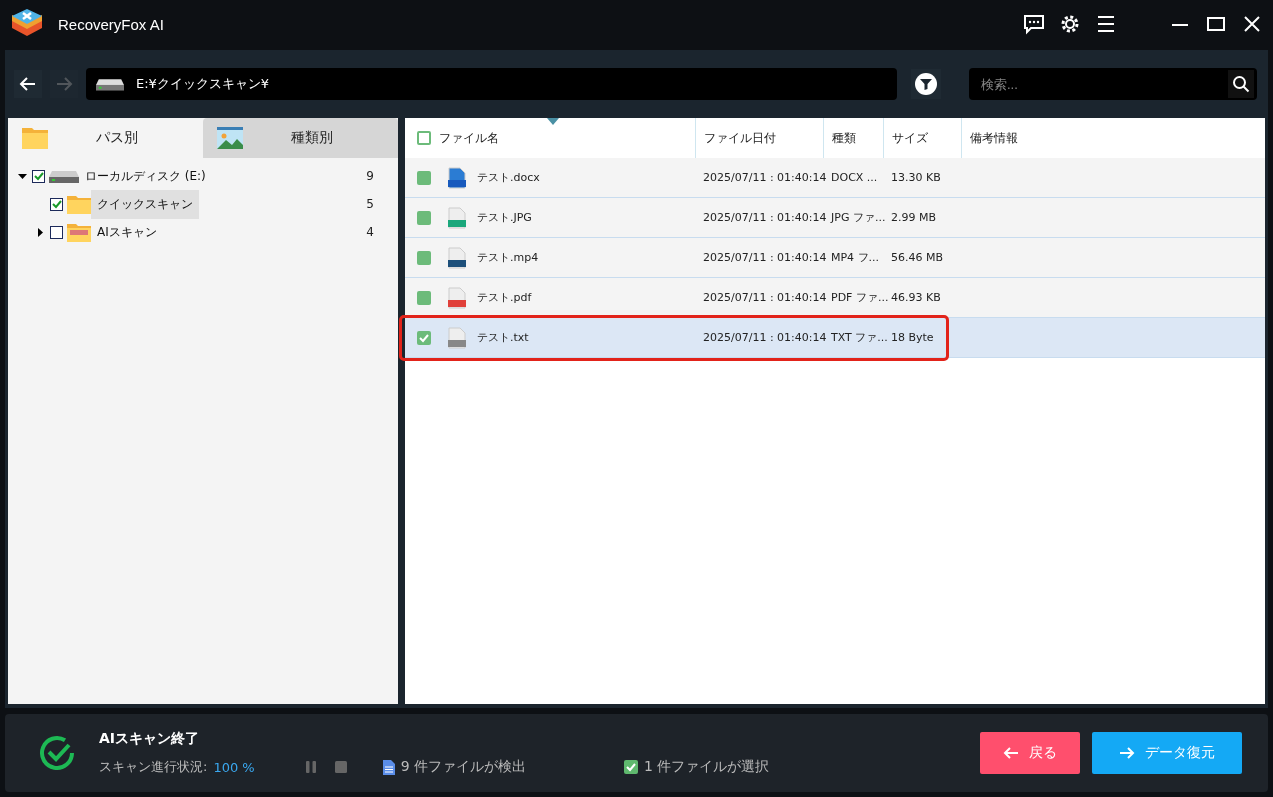 The image size is (1273, 797). Describe the element at coordinates (1070, 24) in the screenshot. I see `settings-icon` at that location.